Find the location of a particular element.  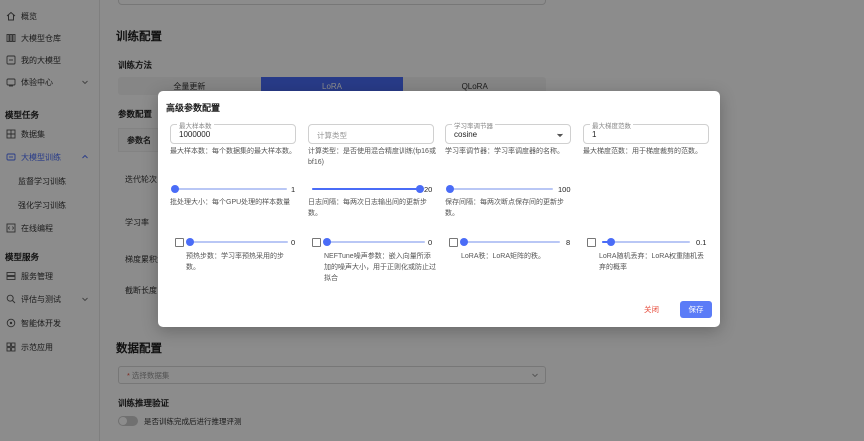

lora-rank-desc: LoRA秩：LoRA矩阵的秩。 is located at coordinates (503, 256).